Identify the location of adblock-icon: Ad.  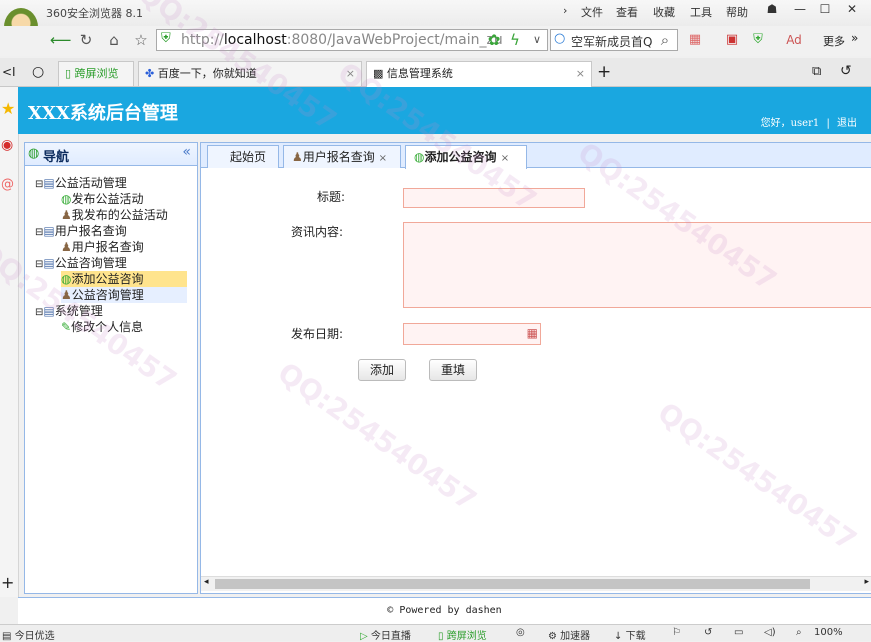
(794, 40).